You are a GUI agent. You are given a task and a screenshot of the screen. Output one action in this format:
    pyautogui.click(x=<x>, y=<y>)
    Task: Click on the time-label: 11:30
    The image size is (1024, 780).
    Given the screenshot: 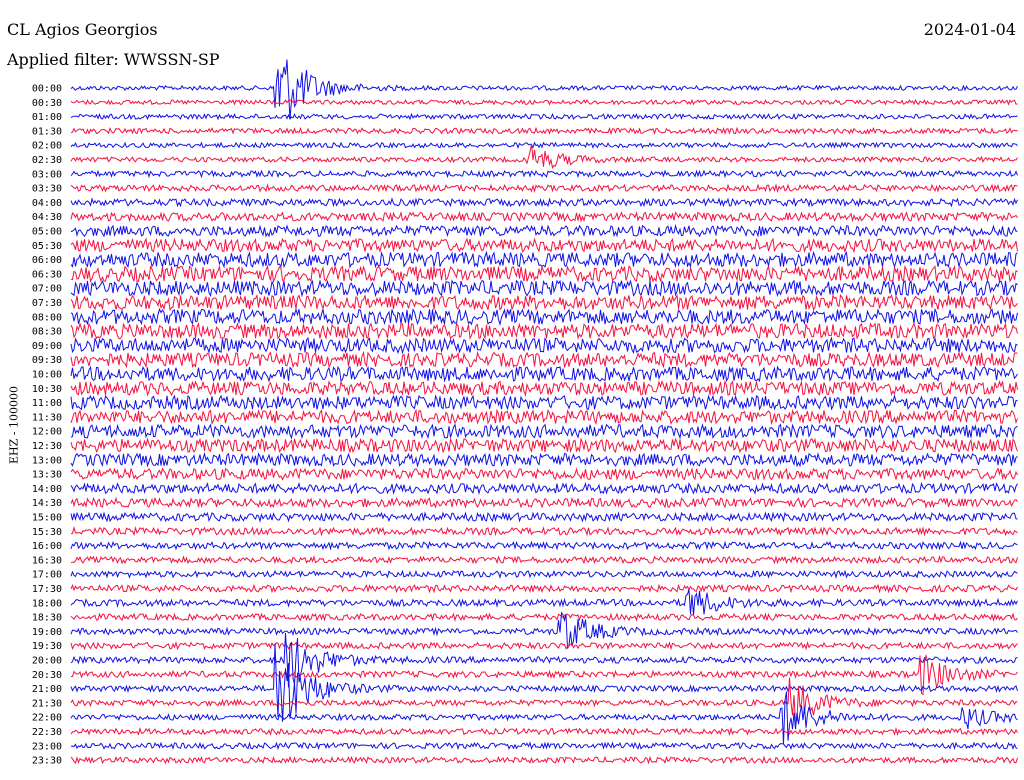 What is the action you would take?
    pyautogui.click(x=47, y=417)
    